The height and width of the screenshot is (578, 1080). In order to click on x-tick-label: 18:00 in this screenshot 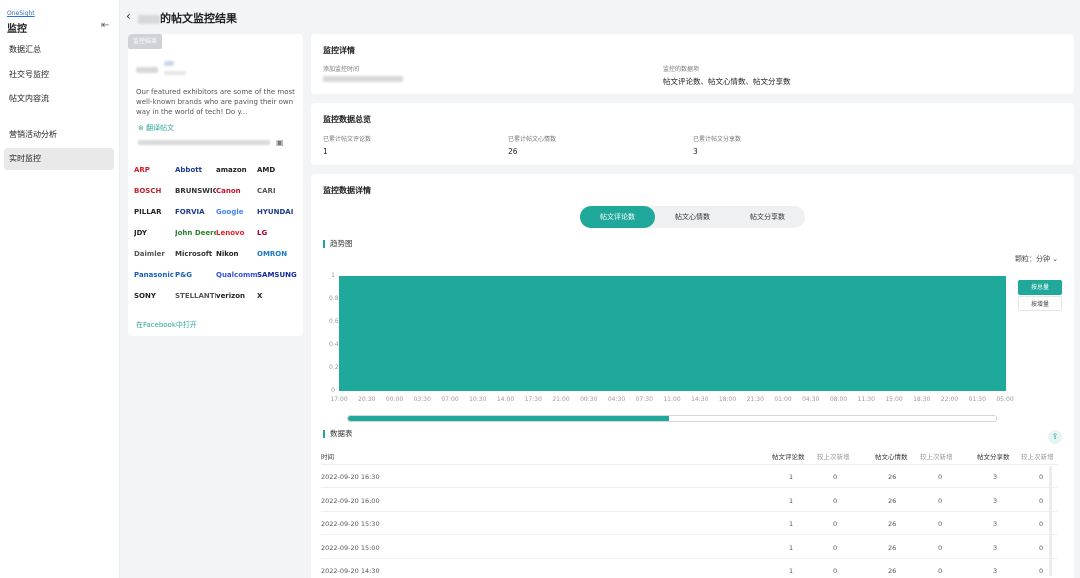, I will do `click(727, 399)`.